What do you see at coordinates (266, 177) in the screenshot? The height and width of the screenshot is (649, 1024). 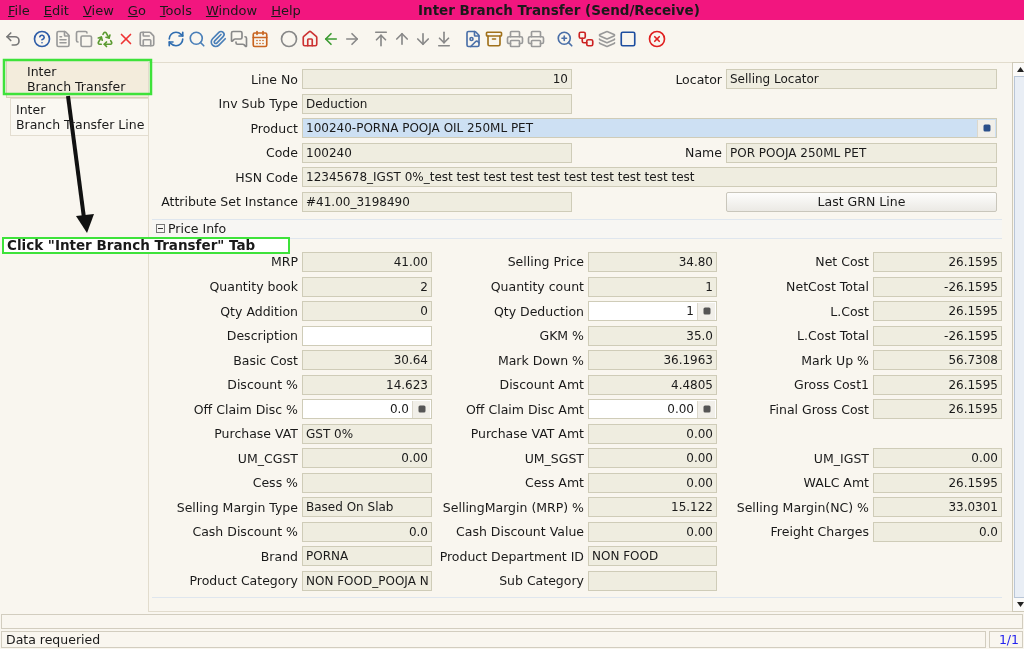 I see `field-label: HSN Code` at bounding box center [266, 177].